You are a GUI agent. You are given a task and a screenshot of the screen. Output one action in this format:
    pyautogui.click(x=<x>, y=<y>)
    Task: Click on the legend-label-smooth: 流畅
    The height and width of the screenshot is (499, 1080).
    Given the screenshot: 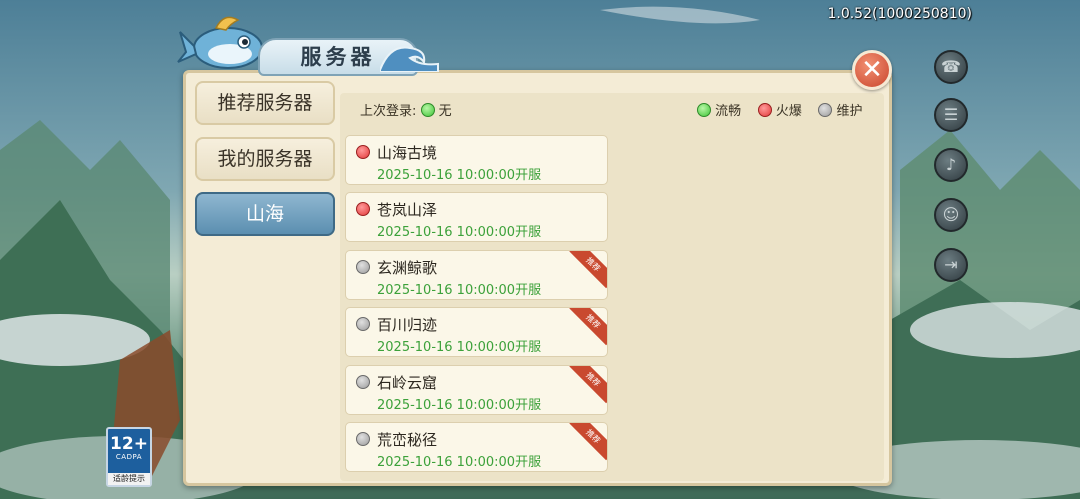 What is the action you would take?
    pyautogui.click(x=728, y=111)
    